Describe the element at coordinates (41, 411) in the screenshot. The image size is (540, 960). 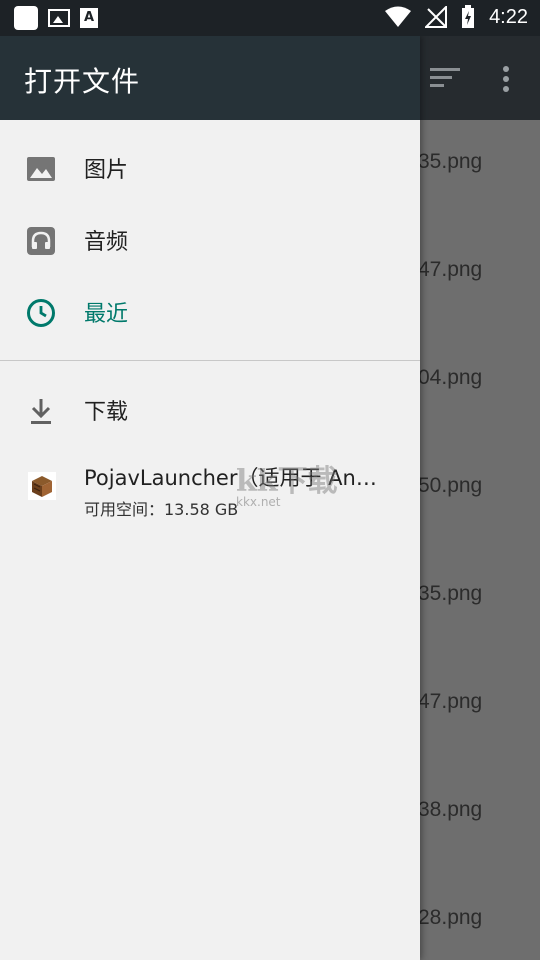
I see `download-icon` at that location.